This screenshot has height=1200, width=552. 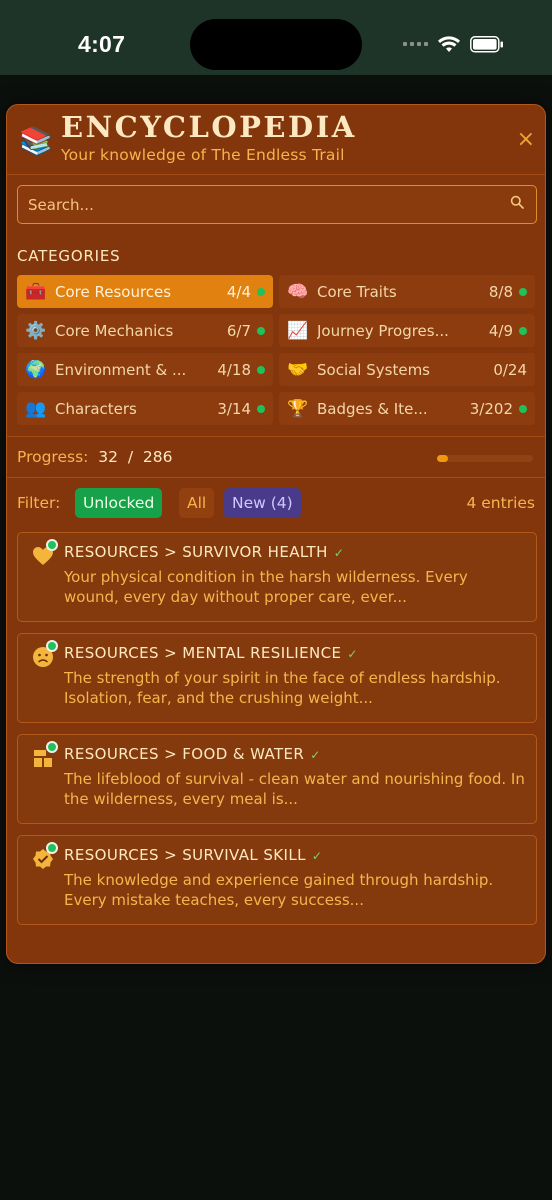 I want to click on category-count: 6/7, so click(x=238, y=330).